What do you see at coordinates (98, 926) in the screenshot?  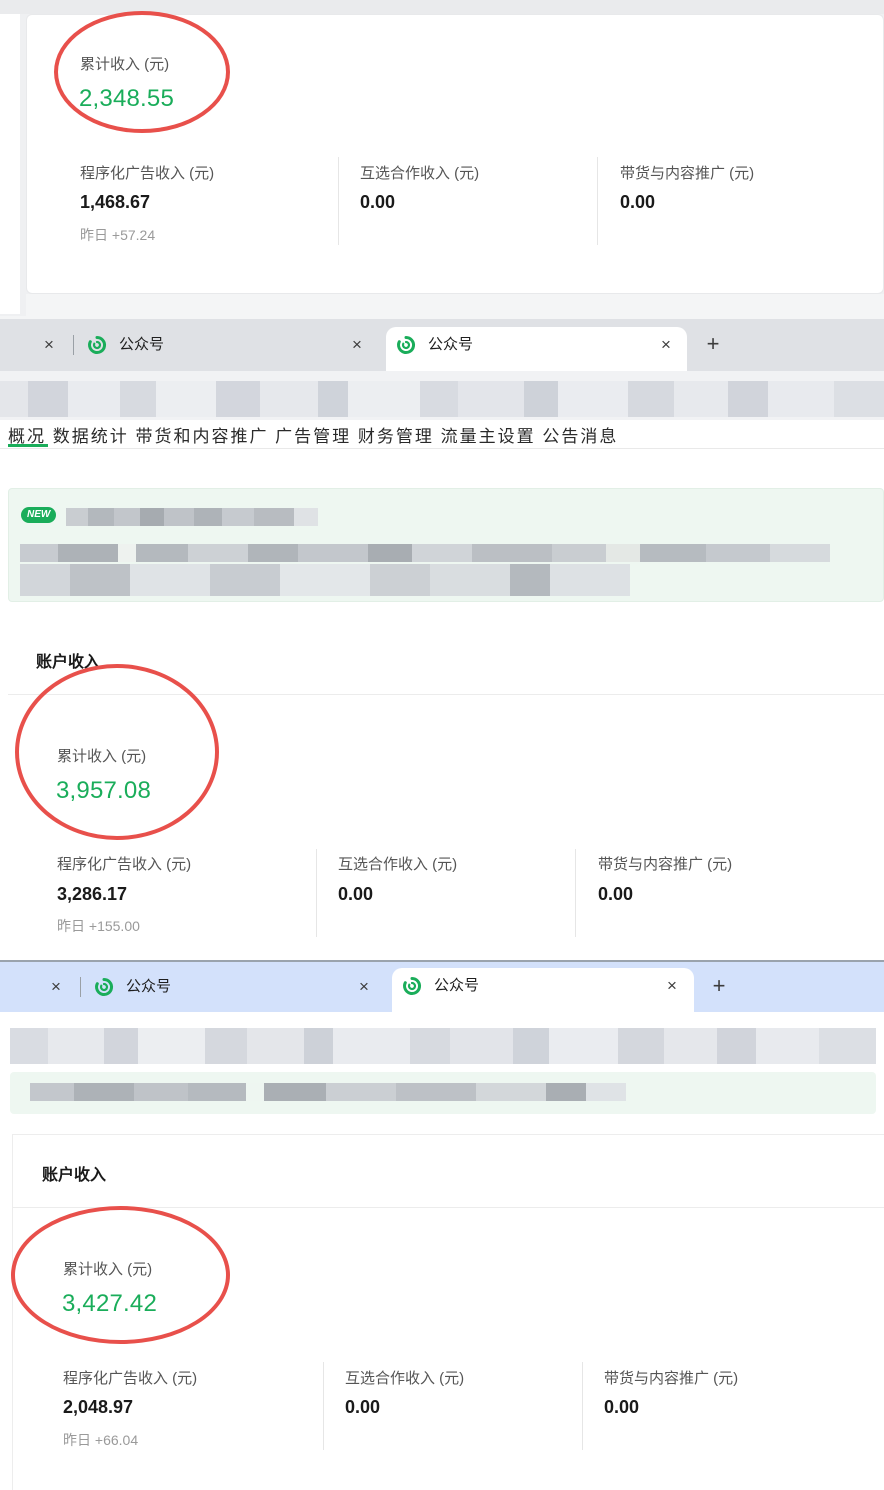 I see `programmatic-ad-yesterday: 昨日 +155.00` at bounding box center [98, 926].